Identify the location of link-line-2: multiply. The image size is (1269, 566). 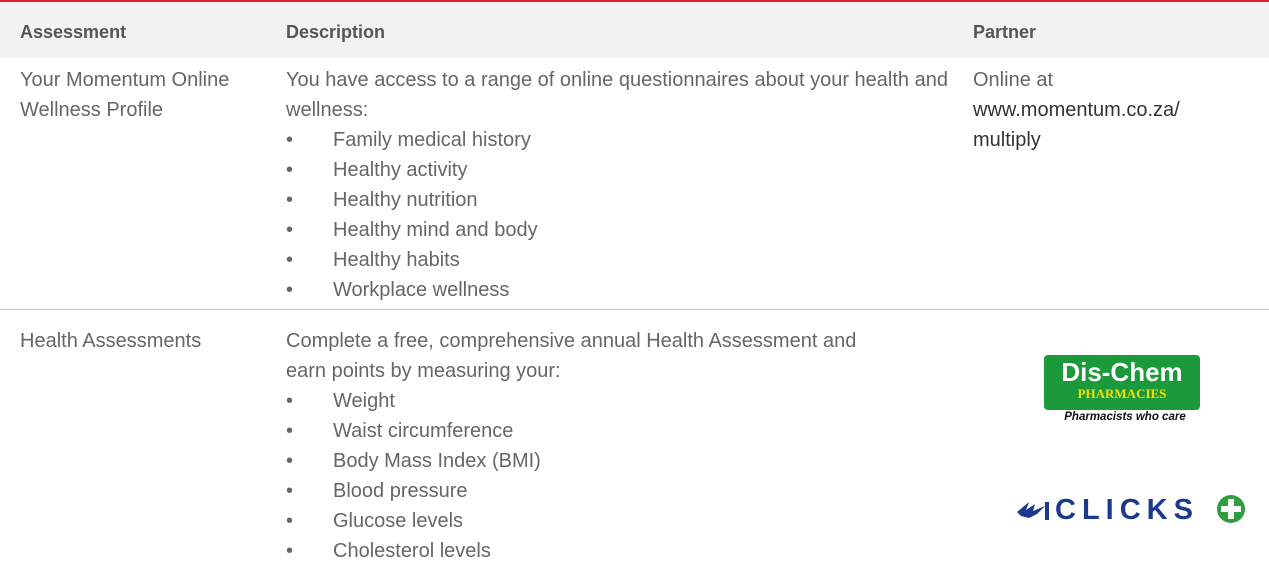
(1007, 140).